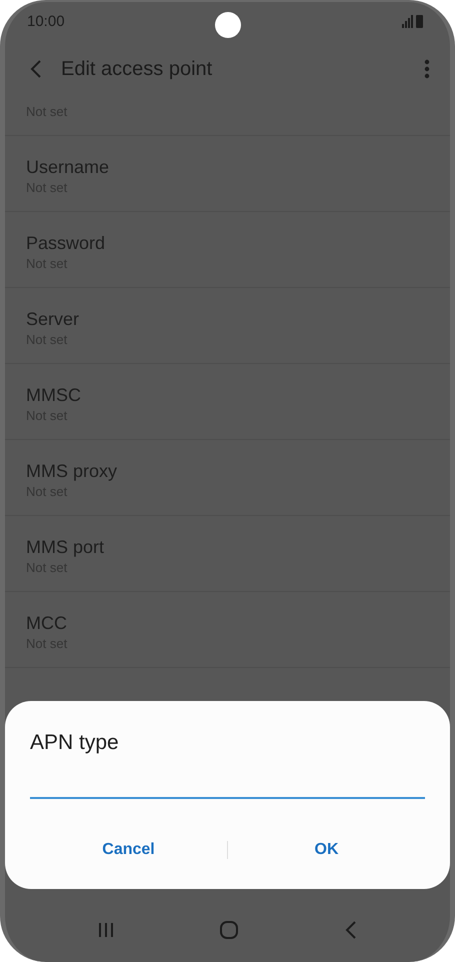  I want to click on setting-label: Server, so click(53, 319).